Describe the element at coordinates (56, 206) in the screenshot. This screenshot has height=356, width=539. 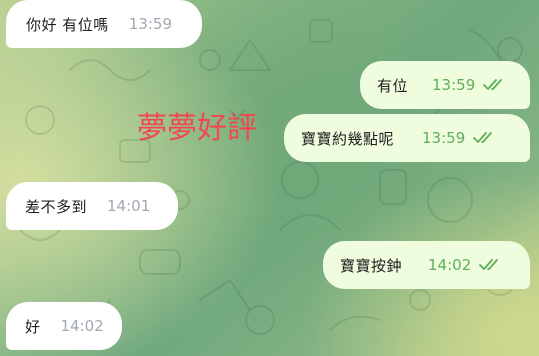
I see `message-text: 差不多到` at that location.